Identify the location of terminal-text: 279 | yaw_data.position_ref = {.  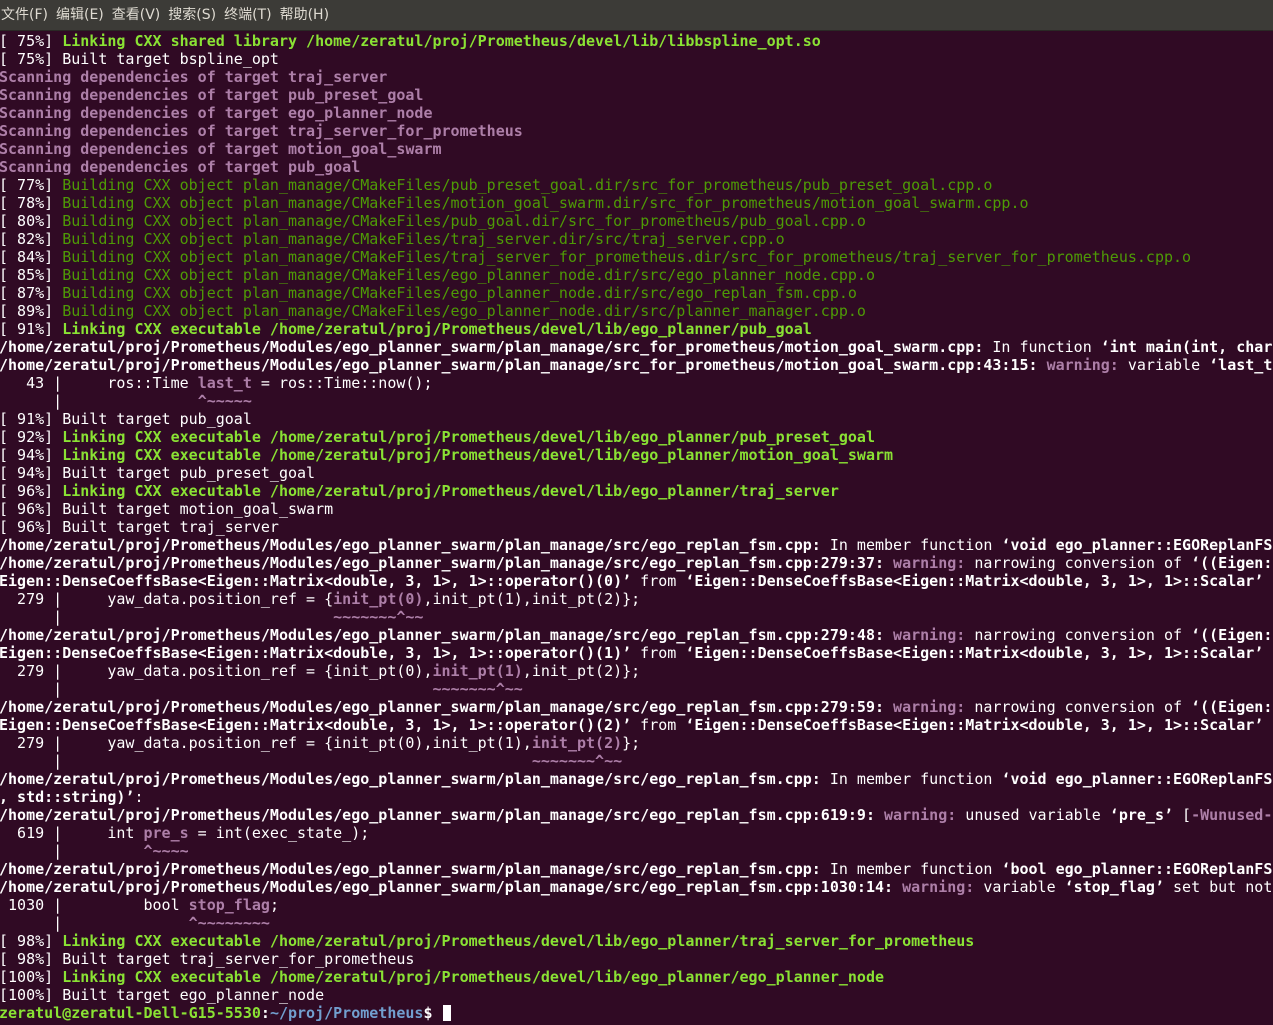
(167, 599).